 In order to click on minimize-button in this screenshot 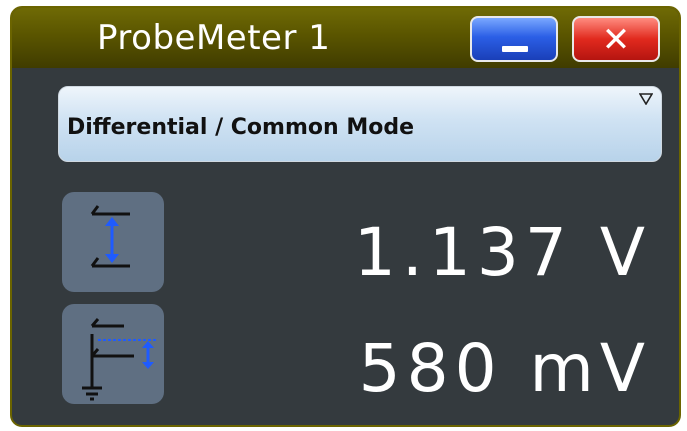, I will do `click(514, 39)`.